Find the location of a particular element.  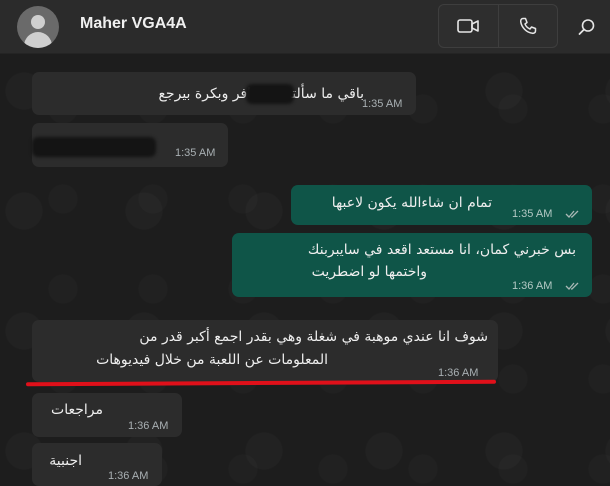

message-text: اجنبية is located at coordinates (65, 461).